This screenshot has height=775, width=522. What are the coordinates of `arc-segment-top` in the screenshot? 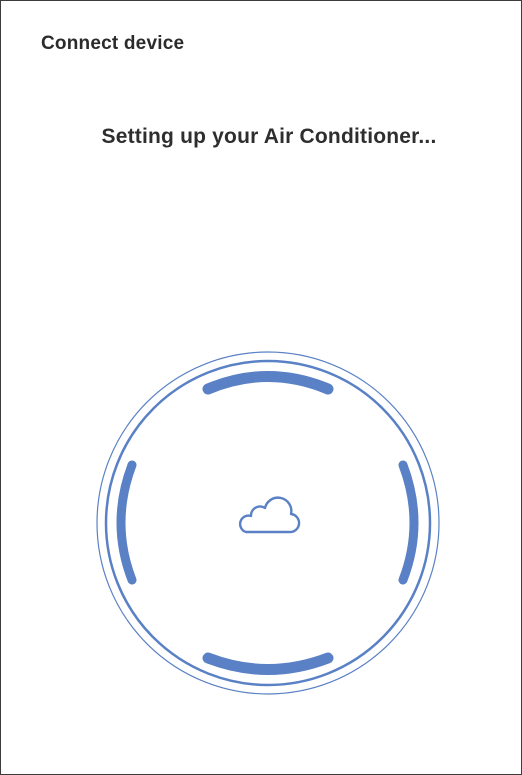 It's located at (268, 383).